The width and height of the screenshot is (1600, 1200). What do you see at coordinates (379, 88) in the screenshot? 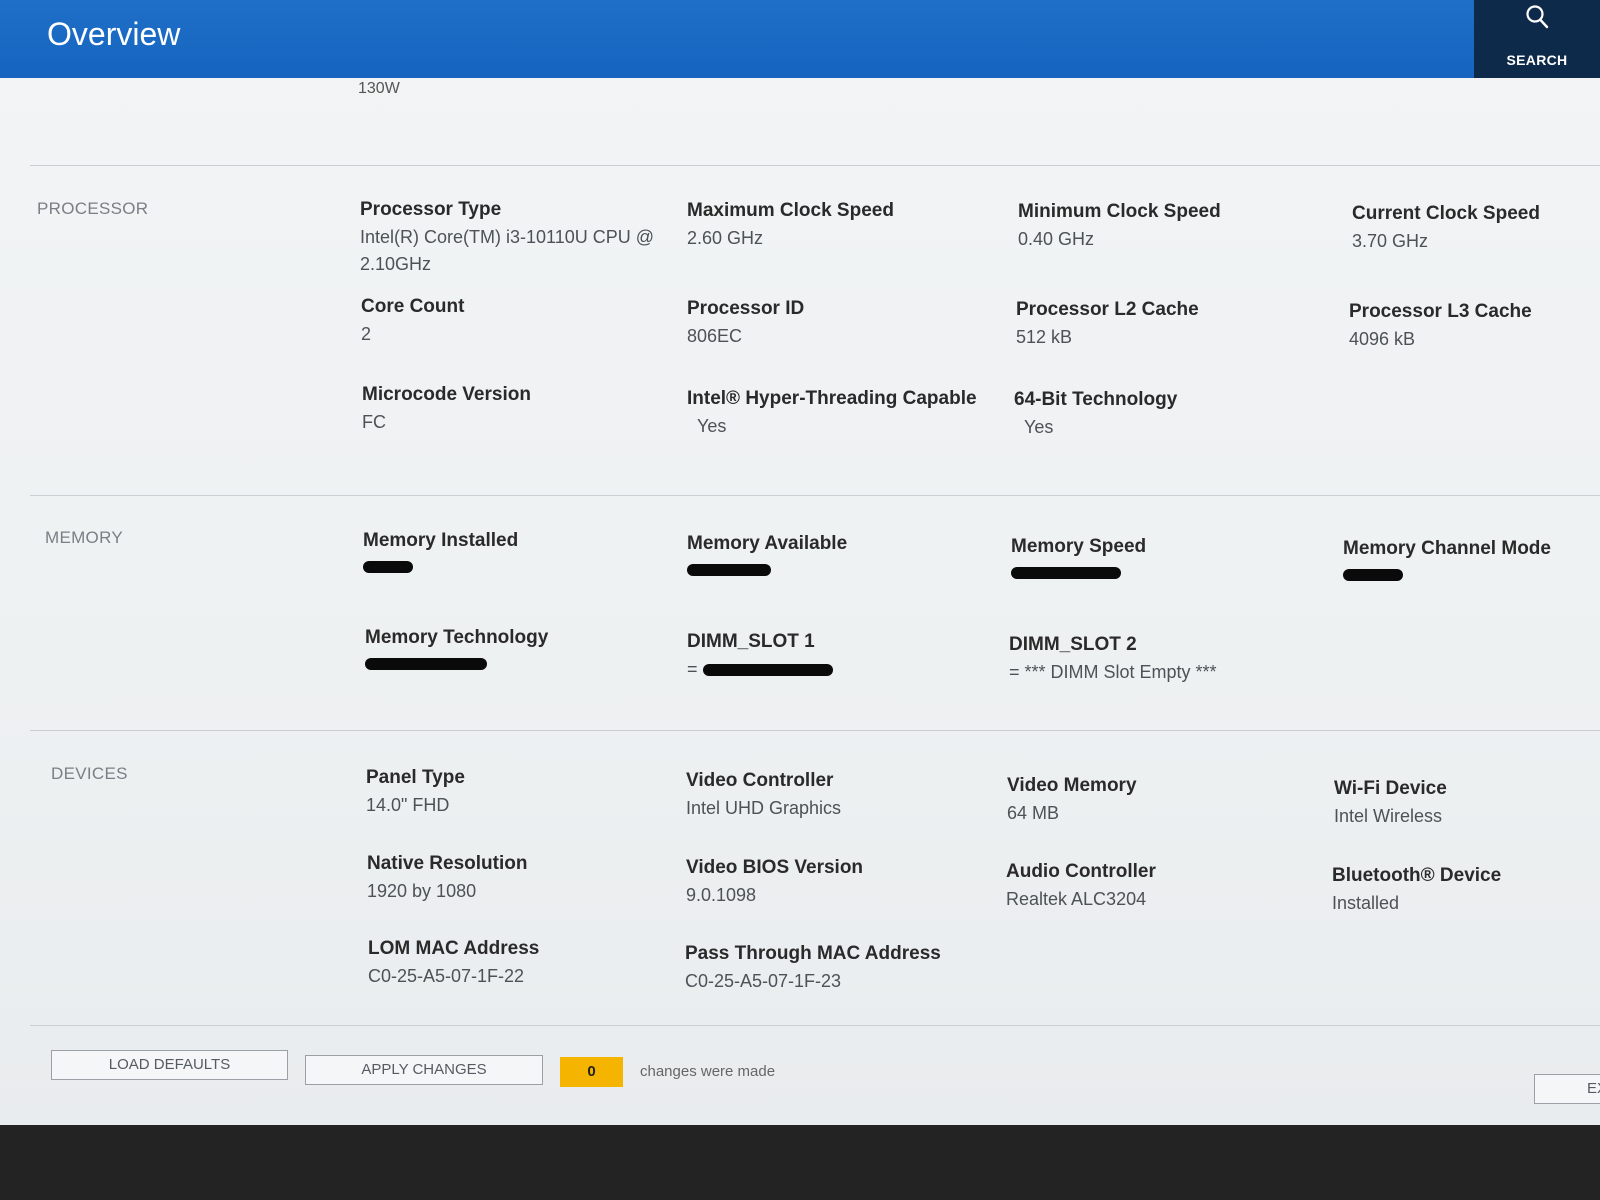
I see `partial-value: 130W` at bounding box center [379, 88].